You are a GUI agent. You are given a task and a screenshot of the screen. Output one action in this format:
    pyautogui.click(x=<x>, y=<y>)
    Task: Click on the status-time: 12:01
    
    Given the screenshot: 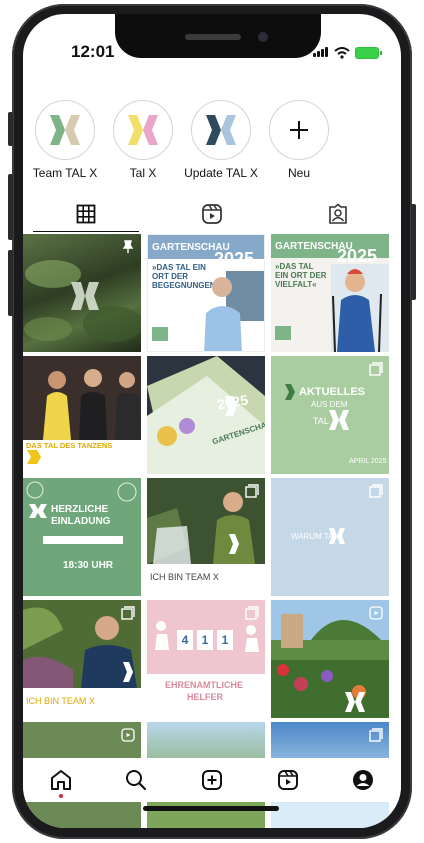 What is the action you would take?
    pyautogui.click(x=93, y=51)
    